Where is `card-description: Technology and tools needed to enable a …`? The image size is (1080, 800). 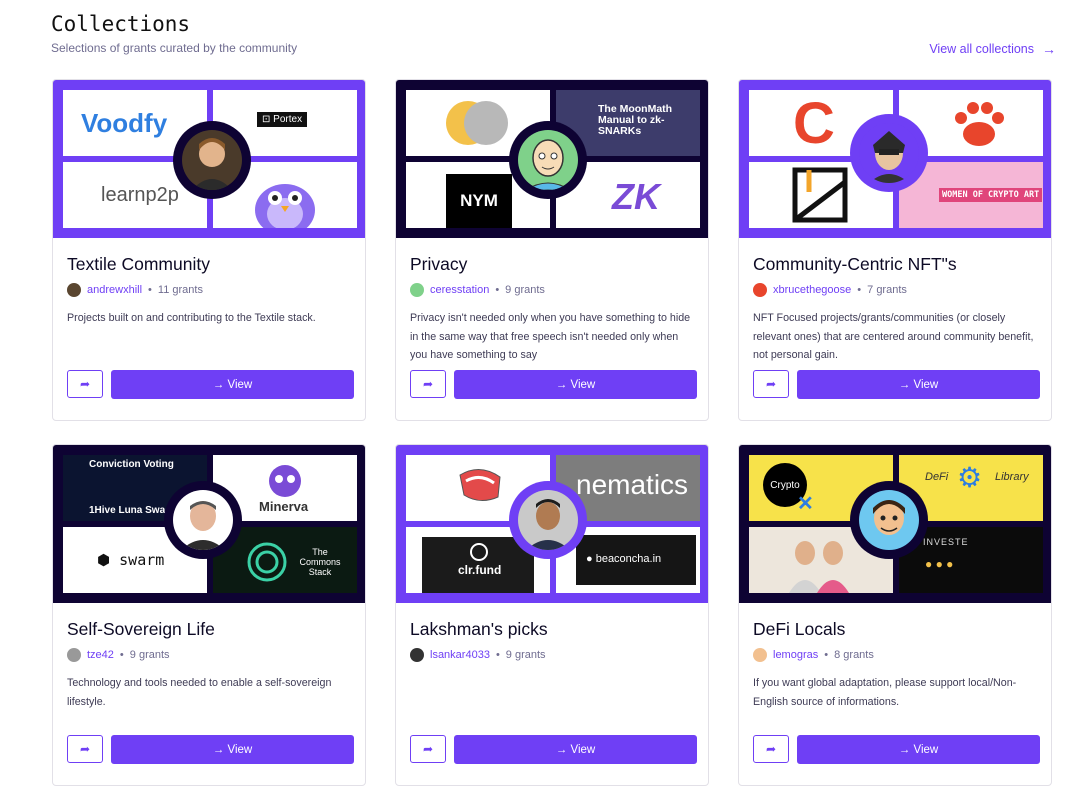 card-description: Technology and tools needed to enable a … is located at coordinates (199, 692).